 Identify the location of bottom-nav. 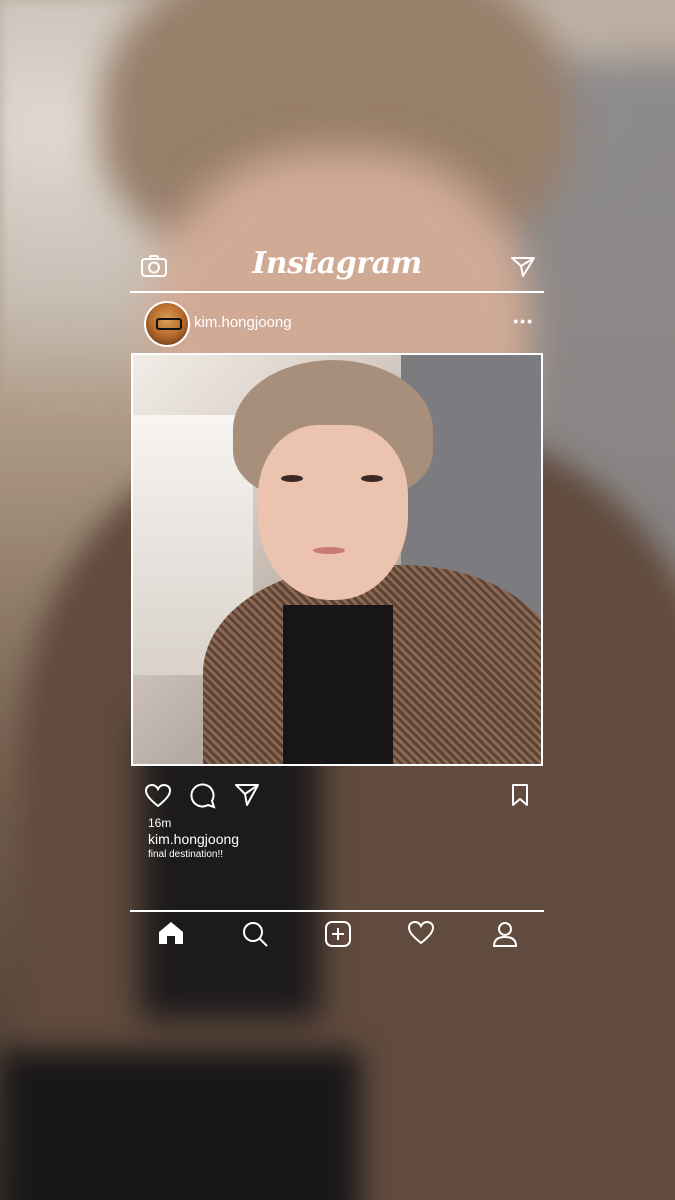
(337, 938).